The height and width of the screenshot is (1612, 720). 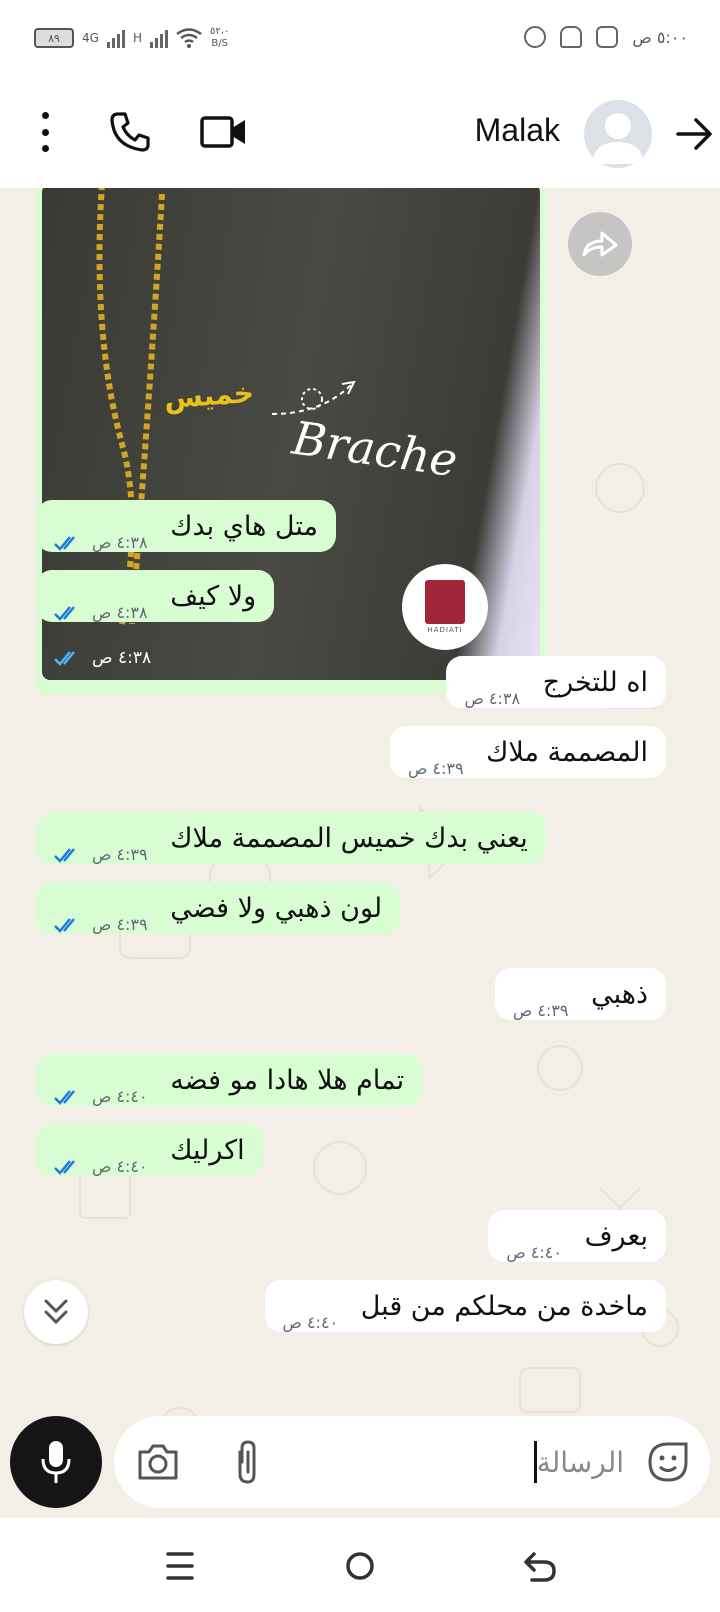 What do you see at coordinates (517, 130) in the screenshot?
I see `contact-name: Malak` at bounding box center [517, 130].